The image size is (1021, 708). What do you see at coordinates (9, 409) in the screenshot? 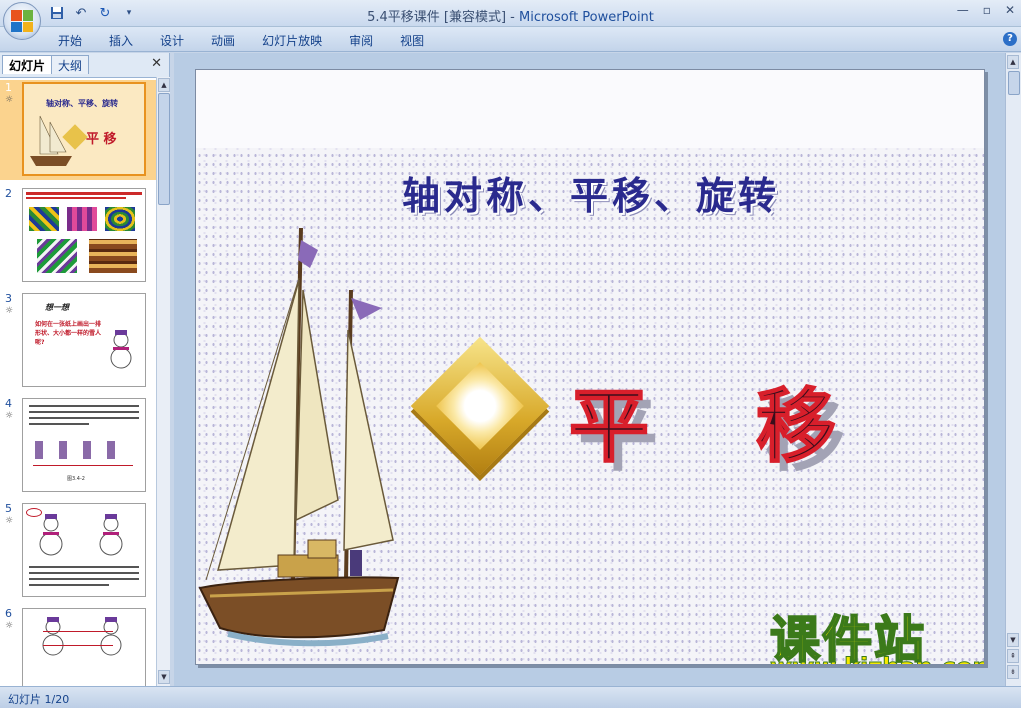
I see `slide-number: 4 ☼` at bounding box center [9, 409].